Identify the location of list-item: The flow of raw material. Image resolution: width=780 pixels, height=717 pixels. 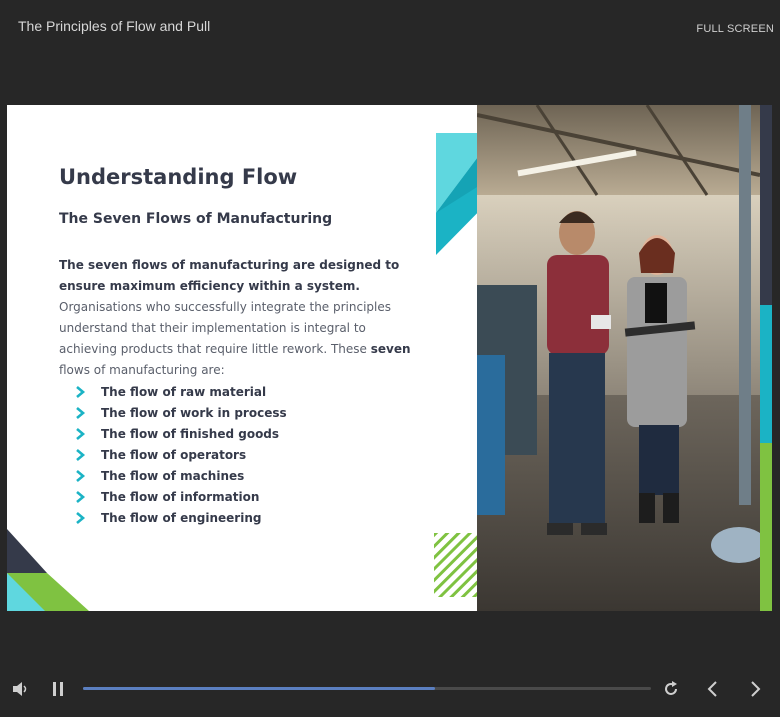
(180, 391).